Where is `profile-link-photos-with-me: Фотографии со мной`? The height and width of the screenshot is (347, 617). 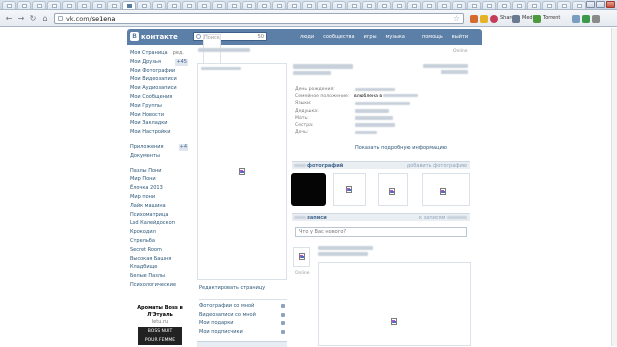 profile-link-photos-with-me: Фотографии со мной is located at coordinates (243, 306).